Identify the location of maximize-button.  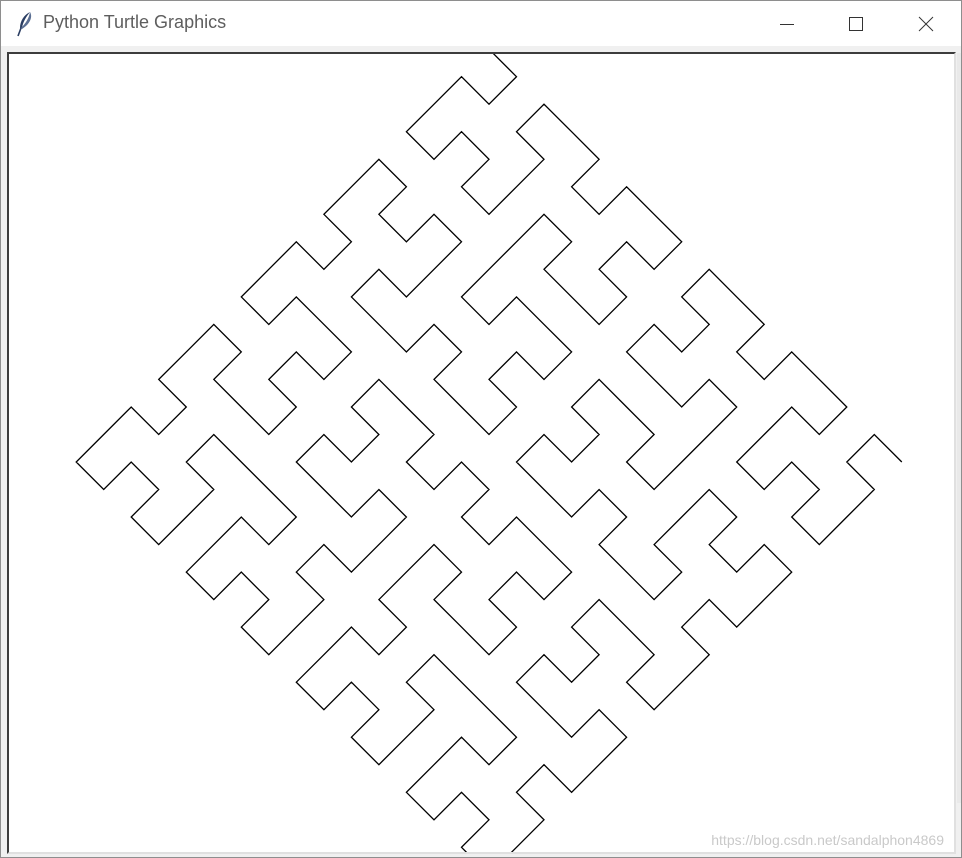
(856, 23).